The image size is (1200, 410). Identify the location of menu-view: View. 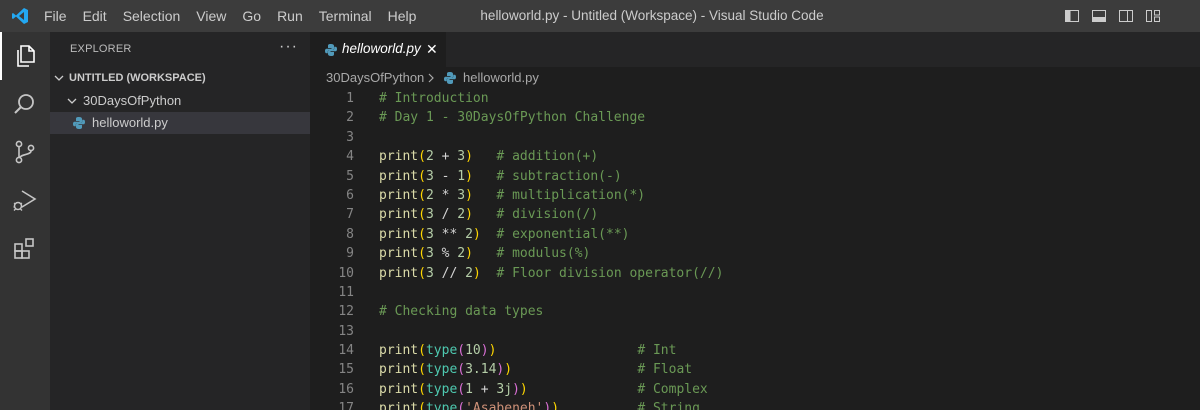
(211, 16).